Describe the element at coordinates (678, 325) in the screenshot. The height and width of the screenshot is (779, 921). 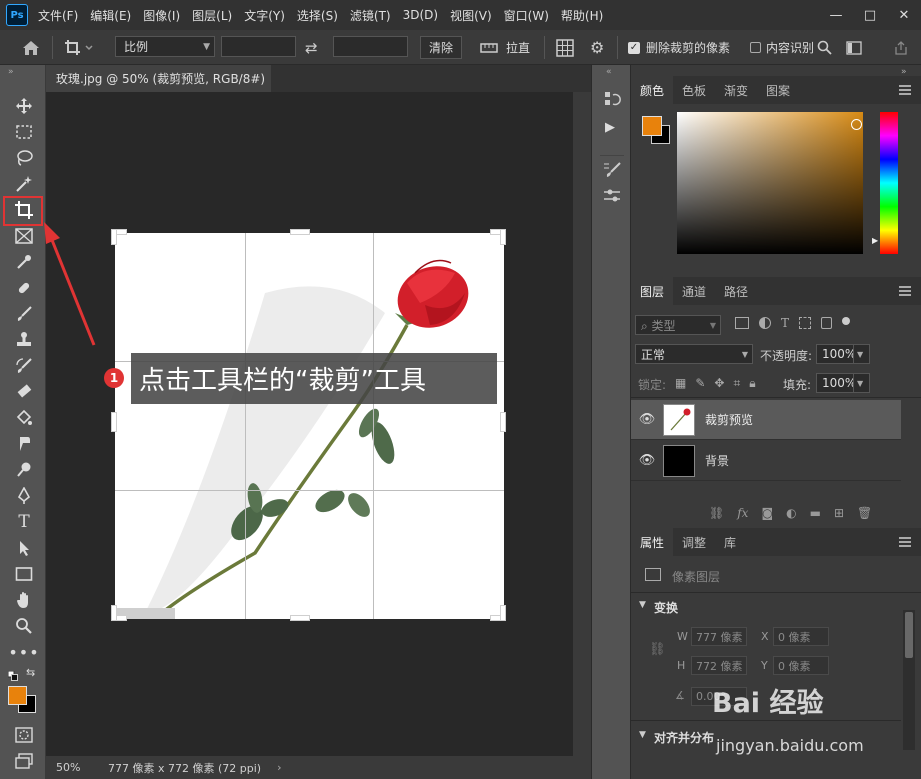
I see `layer-filter-dropdown: ⌕ 类型 ▼` at that location.